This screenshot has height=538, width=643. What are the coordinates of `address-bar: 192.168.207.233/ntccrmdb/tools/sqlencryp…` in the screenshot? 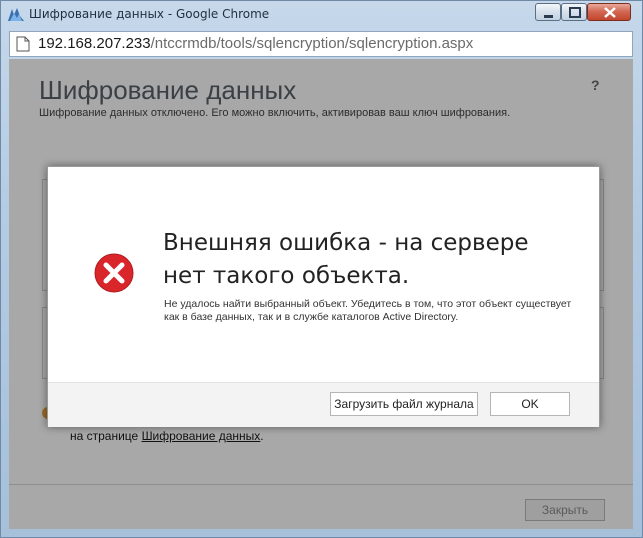 It's located at (321, 44).